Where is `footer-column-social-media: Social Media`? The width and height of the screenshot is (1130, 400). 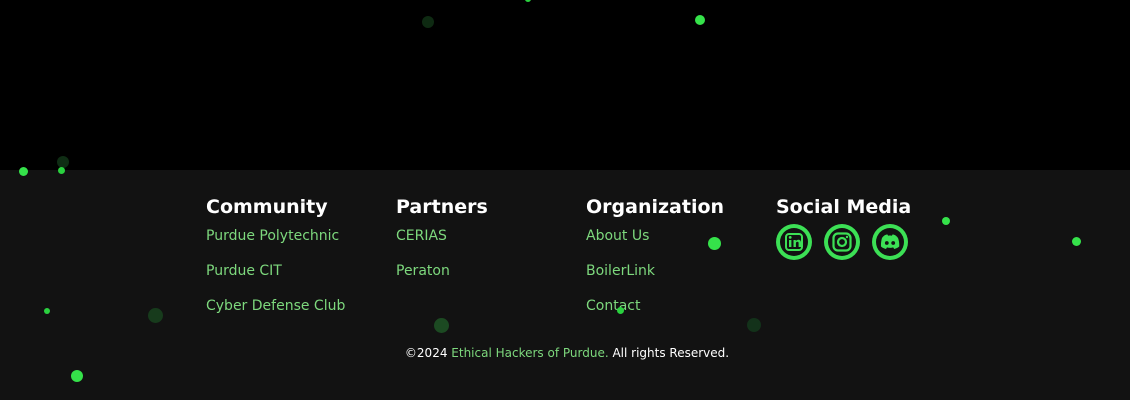
footer-column-social-media: Social Media is located at coordinates (843, 227).